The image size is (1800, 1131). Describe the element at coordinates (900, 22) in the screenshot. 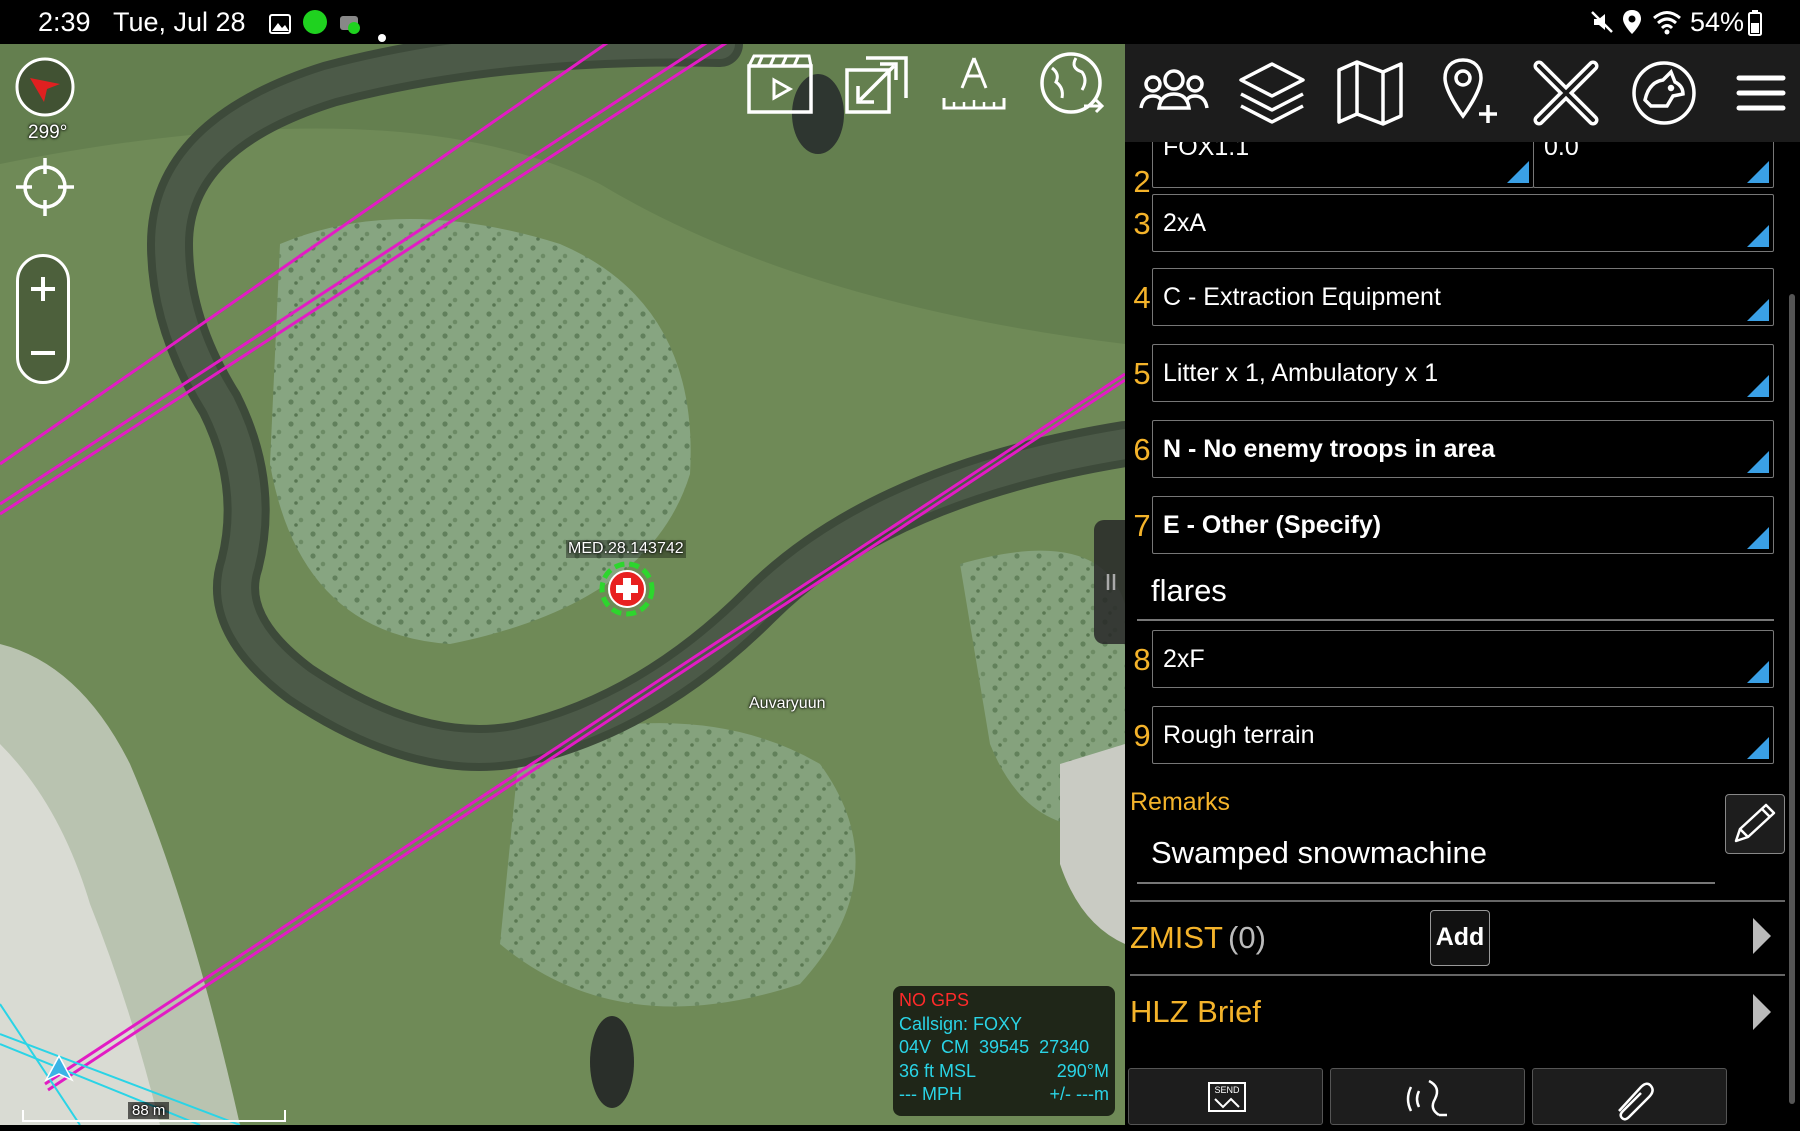

I see `status-bar: 2:39 Tue, Jul 28 54%` at that location.